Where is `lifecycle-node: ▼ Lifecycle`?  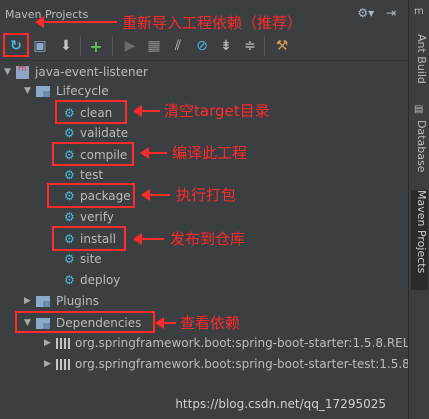
lifecycle-node: ▼ Lifecycle is located at coordinates (66, 91).